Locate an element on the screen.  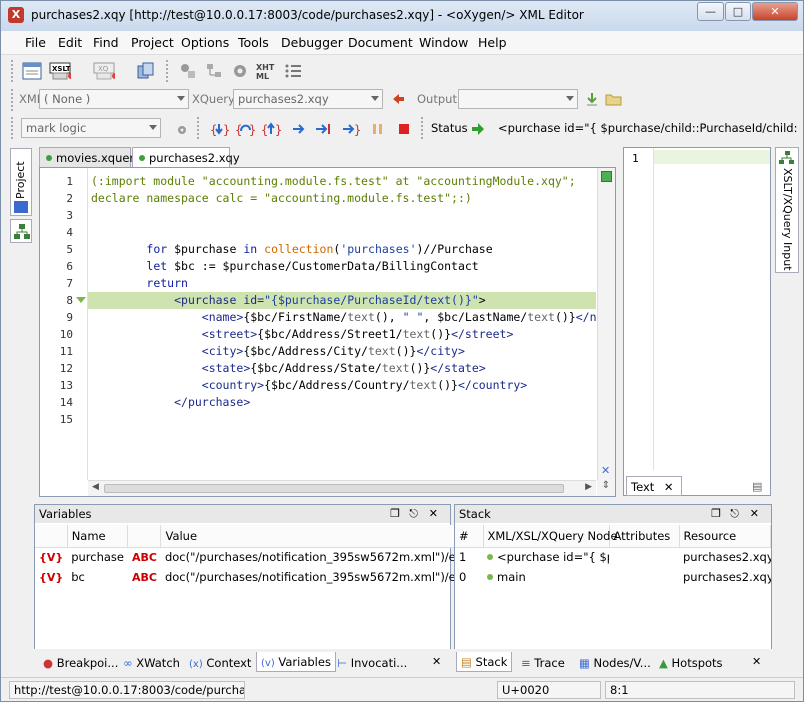
tab-purchases2-xqy: purchases2.xqy is located at coordinates (186, 157).